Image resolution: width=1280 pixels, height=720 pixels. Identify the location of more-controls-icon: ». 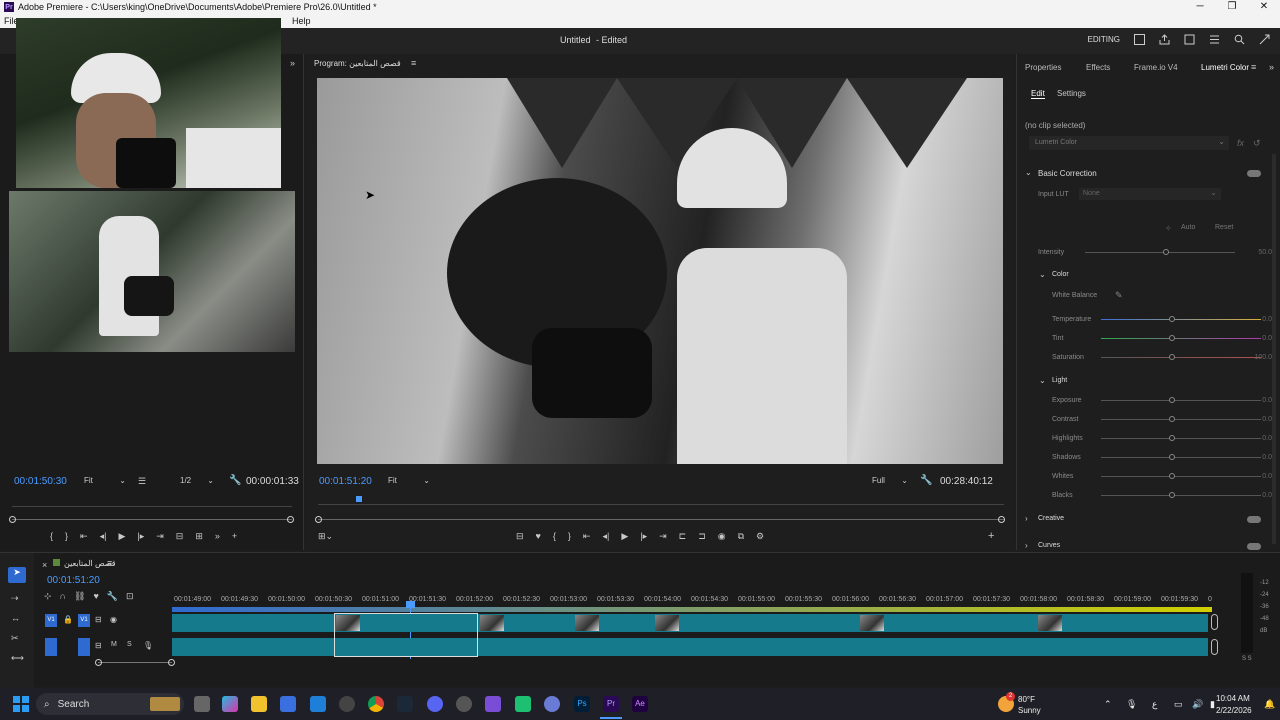
(217, 536).